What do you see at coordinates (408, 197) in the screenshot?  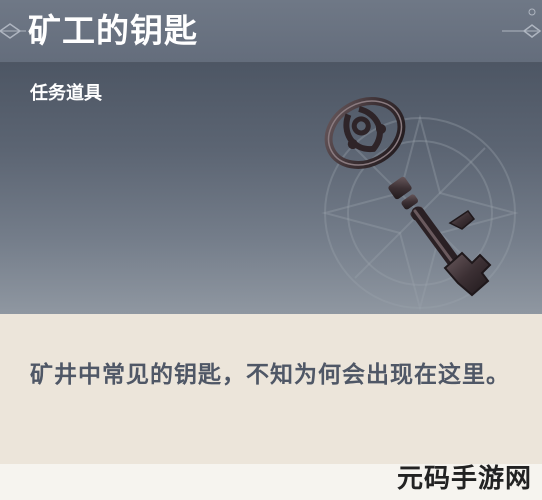 I see `key-icon` at bounding box center [408, 197].